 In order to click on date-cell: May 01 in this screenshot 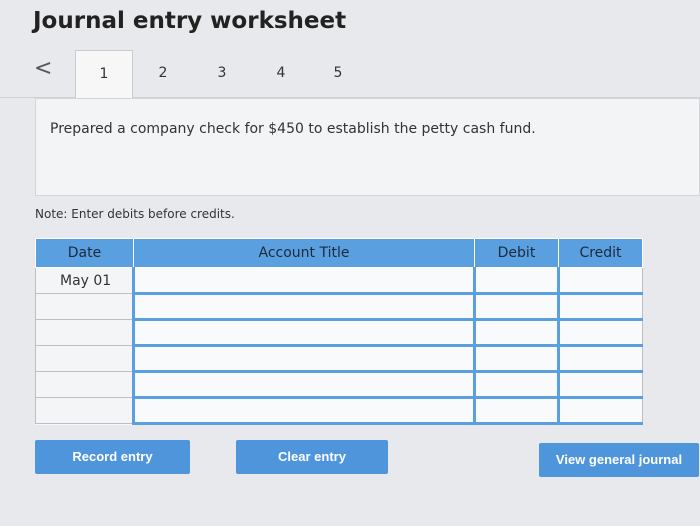, I will do `click(84, 280)`.